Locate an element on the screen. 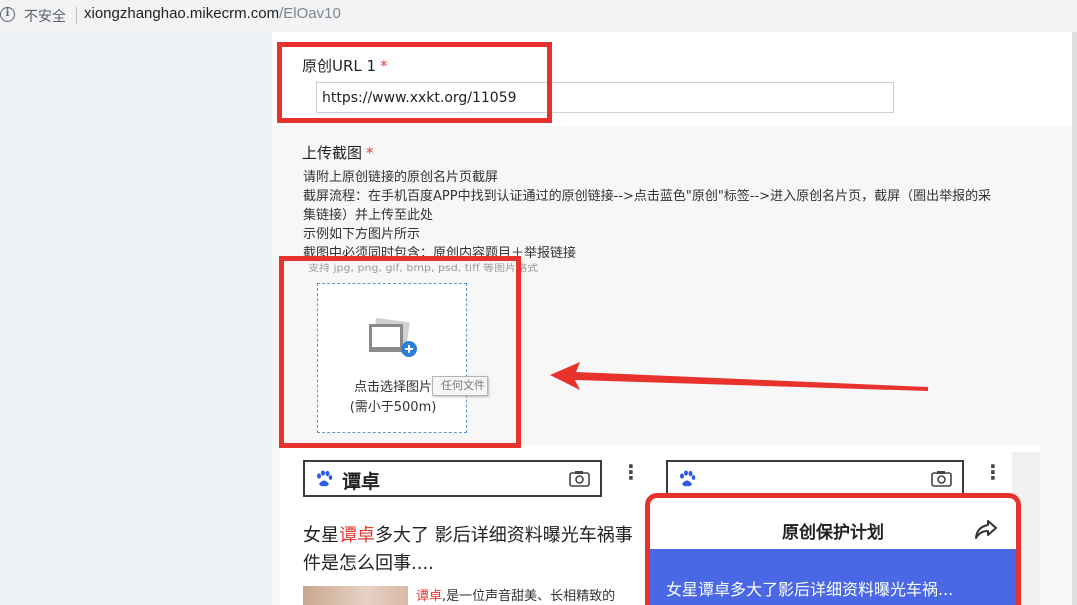  upload-field-label-text: 上传截图 is located at coordinates (332, 153).